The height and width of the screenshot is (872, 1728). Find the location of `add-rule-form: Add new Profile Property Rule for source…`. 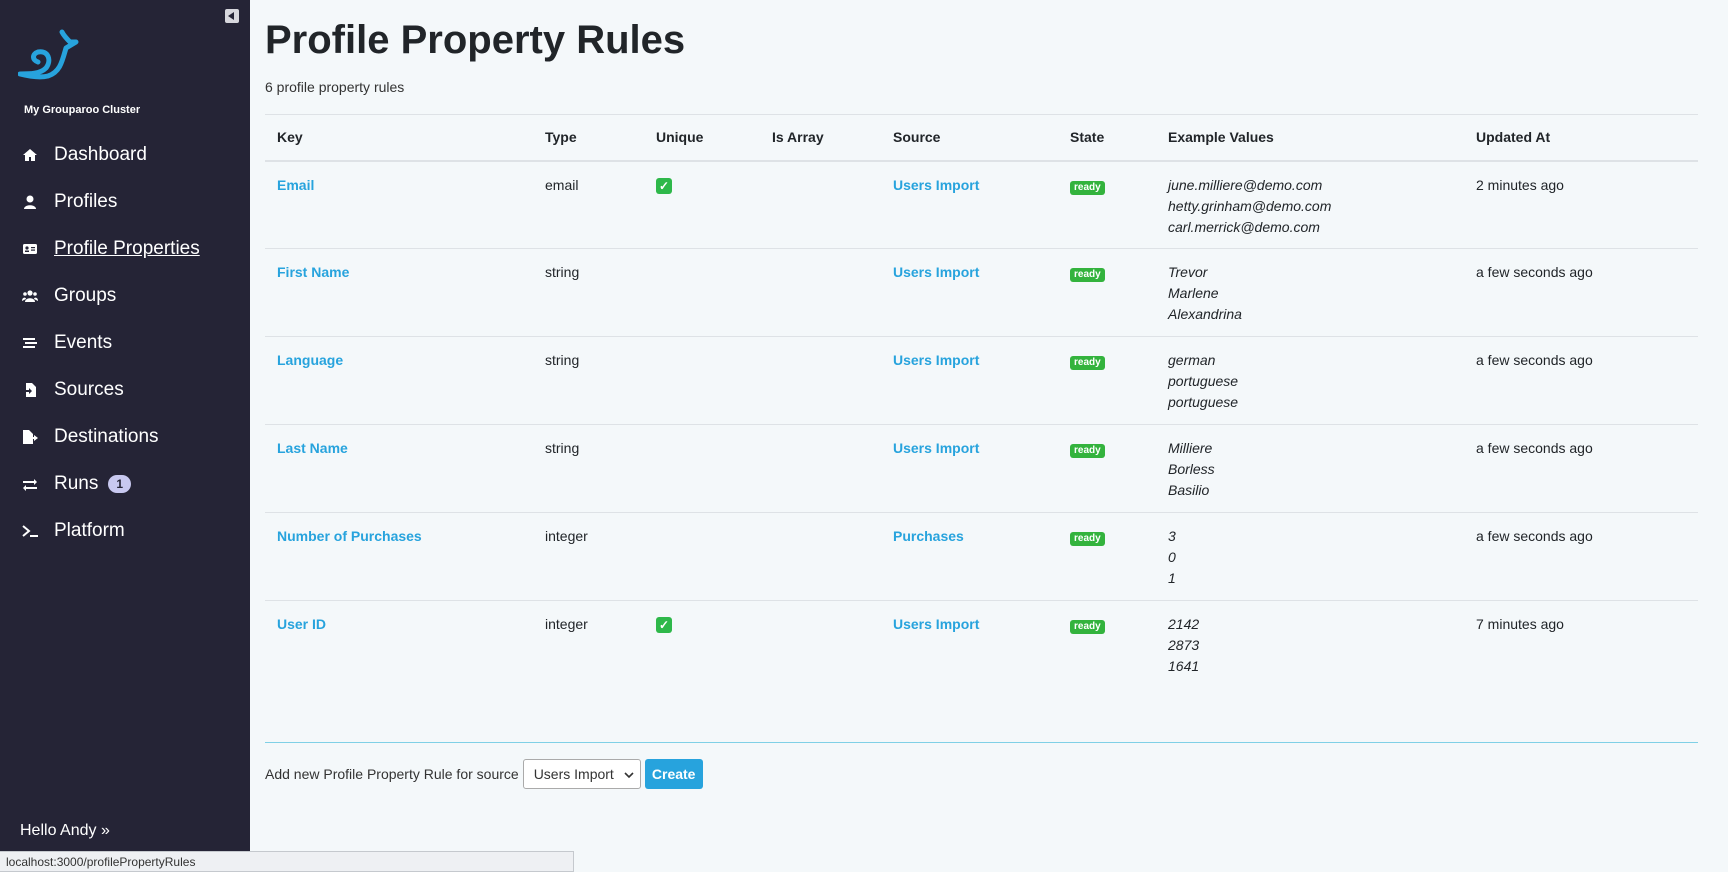

add-rule-form: Add new Profile Property Rule for source… is located at coordinates (484, 774).